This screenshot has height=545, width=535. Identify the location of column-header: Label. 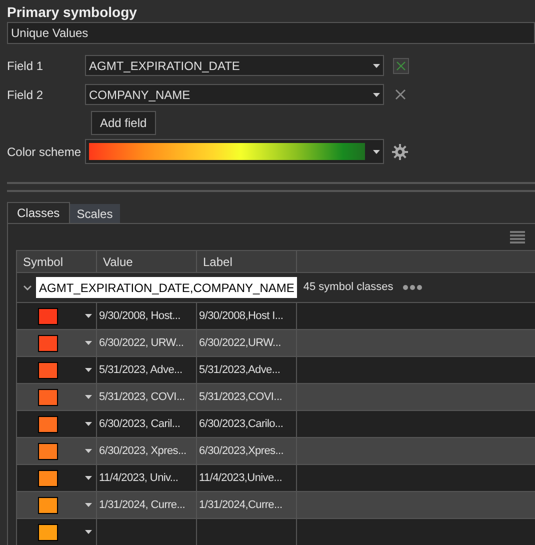
(247, 261).